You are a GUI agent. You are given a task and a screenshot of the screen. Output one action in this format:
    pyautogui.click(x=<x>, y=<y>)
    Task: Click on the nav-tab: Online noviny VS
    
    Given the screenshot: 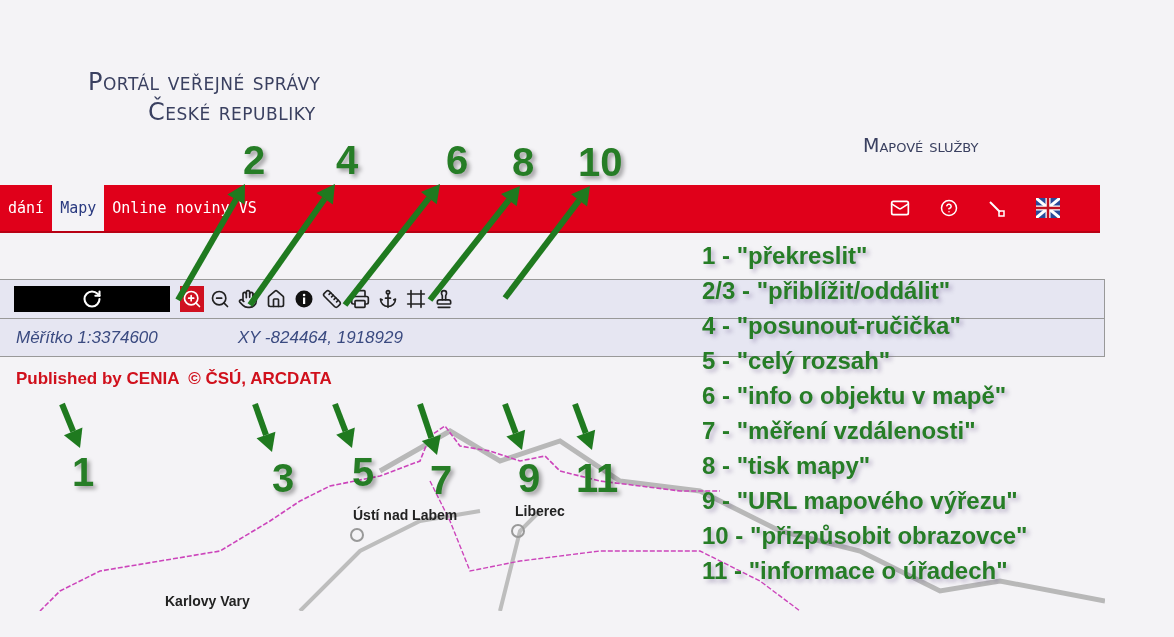 What is the action you would take?
    pyautogui.click(x=184, y=208)
    